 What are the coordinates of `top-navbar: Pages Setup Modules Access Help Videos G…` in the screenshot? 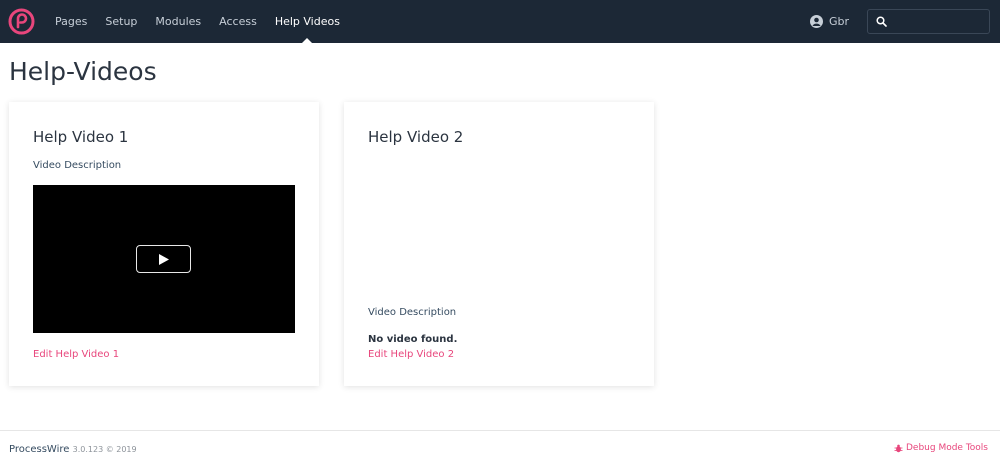 It's located at (500, 21).